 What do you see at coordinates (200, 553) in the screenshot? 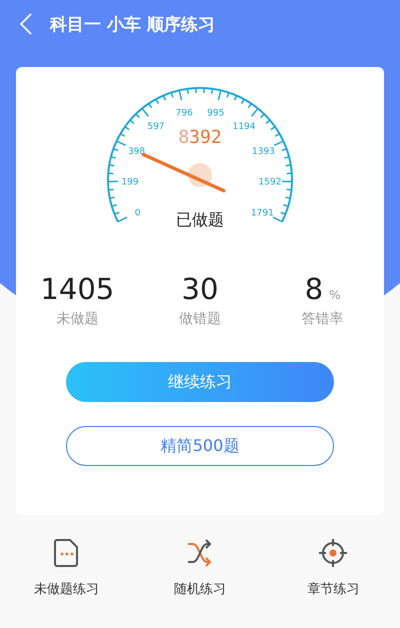
I see `shuffle-icon` at bounding box center [200, 553].